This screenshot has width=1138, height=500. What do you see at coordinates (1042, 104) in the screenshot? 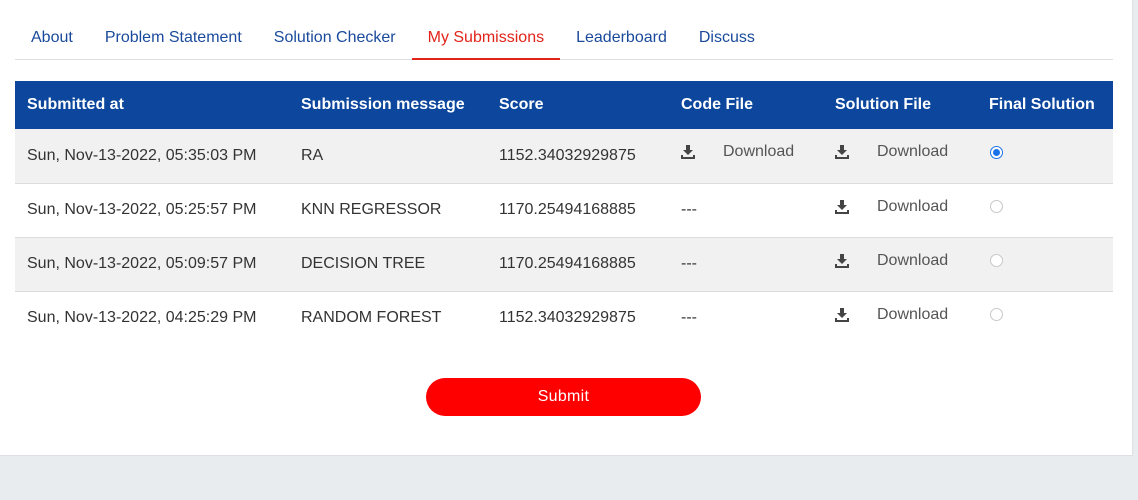
I see `header-final-solution: Final Solution` at bounding box center [1042, 104].